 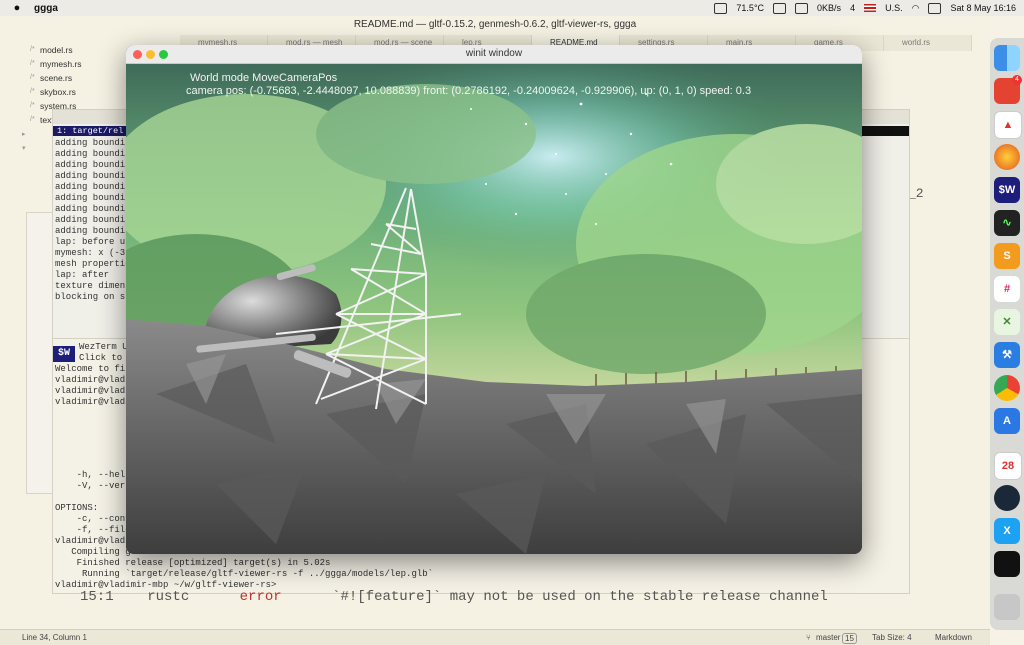 I want to click on steam-icon, so click(x=1007, y=498).